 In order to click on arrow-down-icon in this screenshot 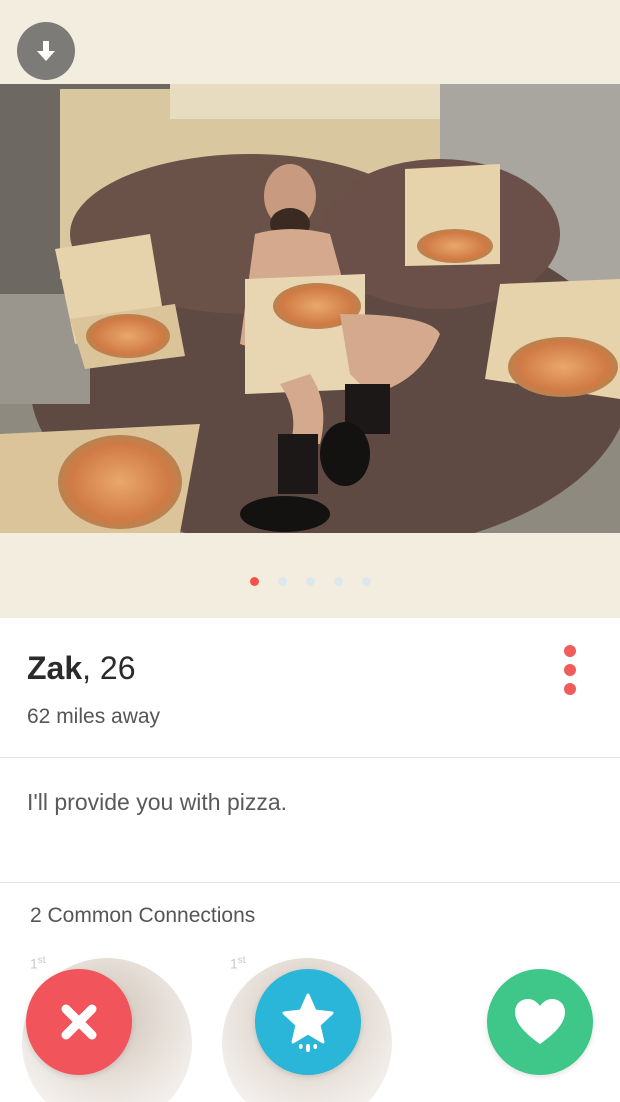, I will do `click(46, 51)`.